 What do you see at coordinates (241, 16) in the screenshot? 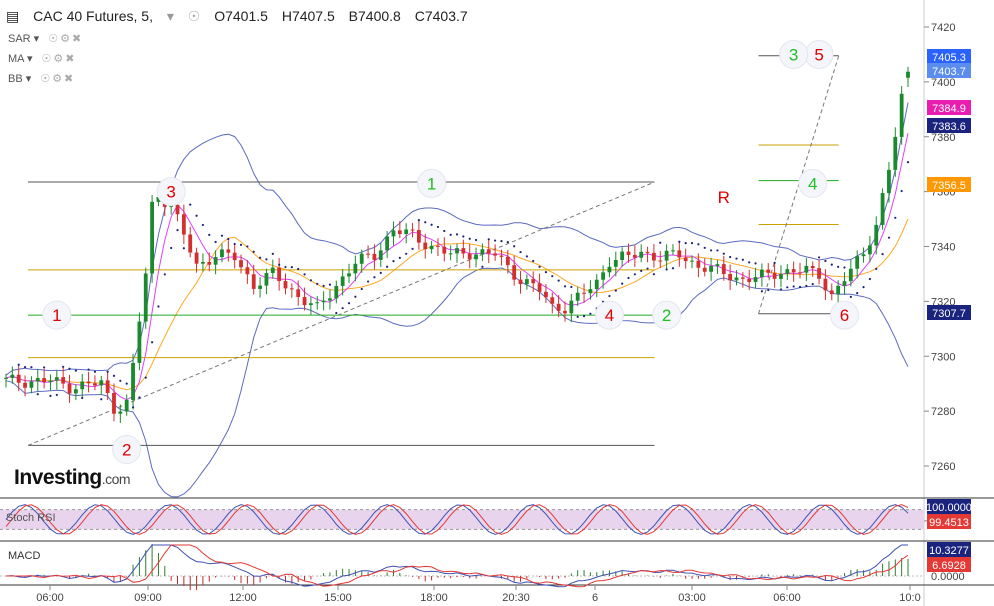
I see `ohlc-open: O7401.5` at bounding box center [241, 16].